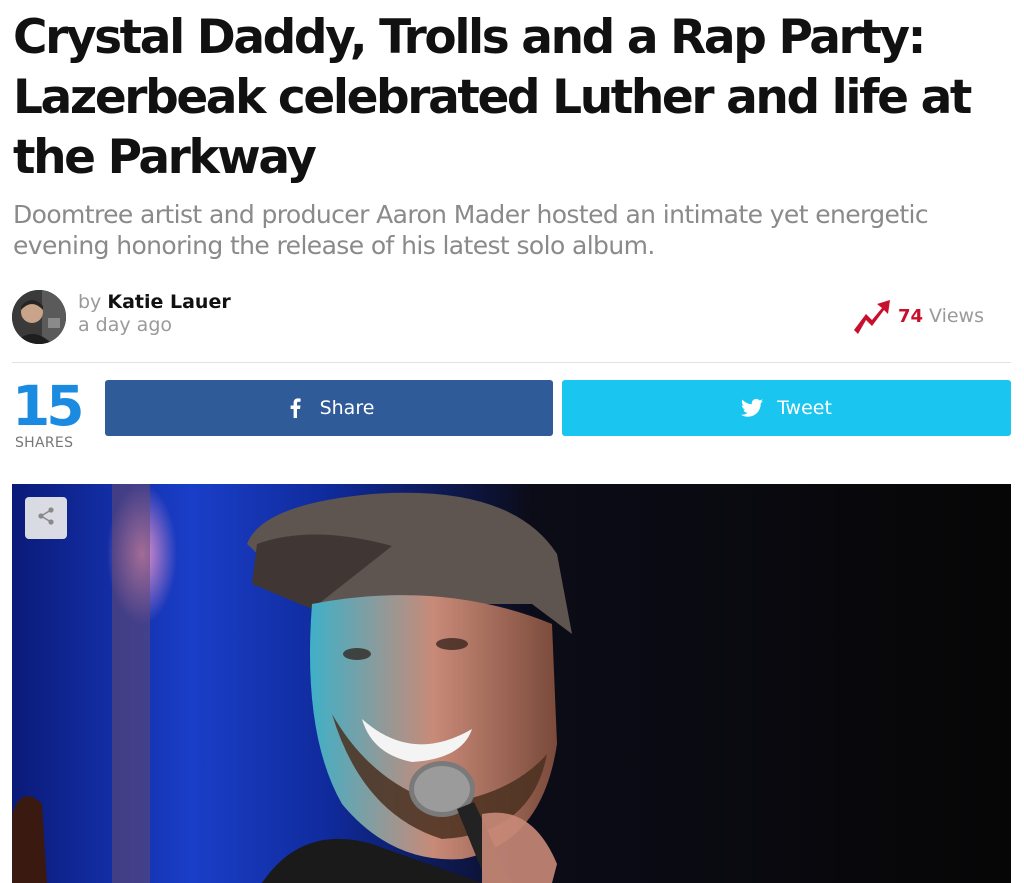  I want to click on views-count: 74, so click(910, 316).